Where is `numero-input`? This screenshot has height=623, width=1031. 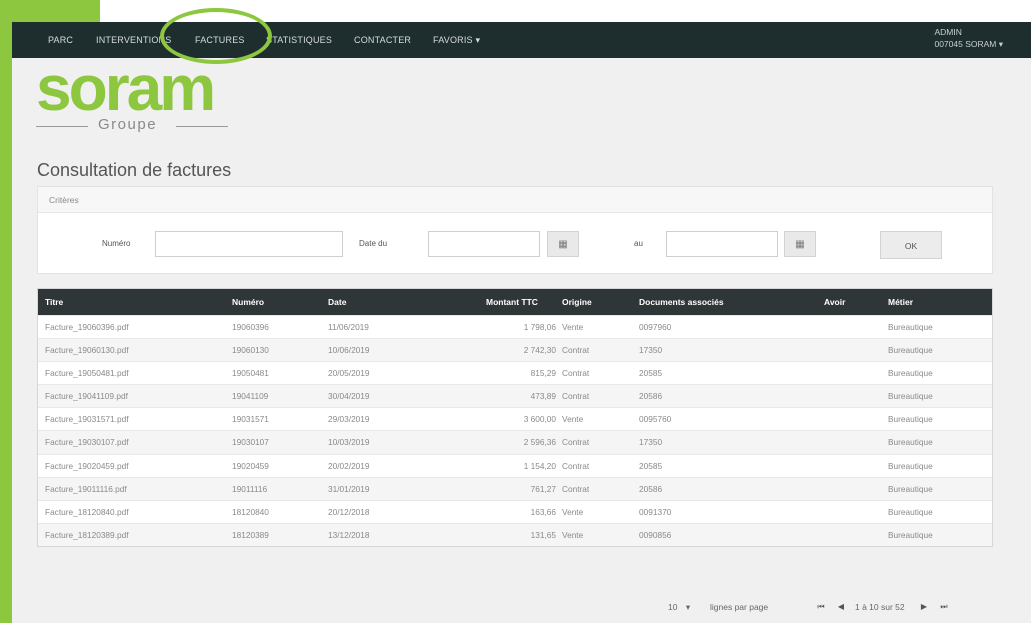 numero-input is located at coordinates (249, 244).